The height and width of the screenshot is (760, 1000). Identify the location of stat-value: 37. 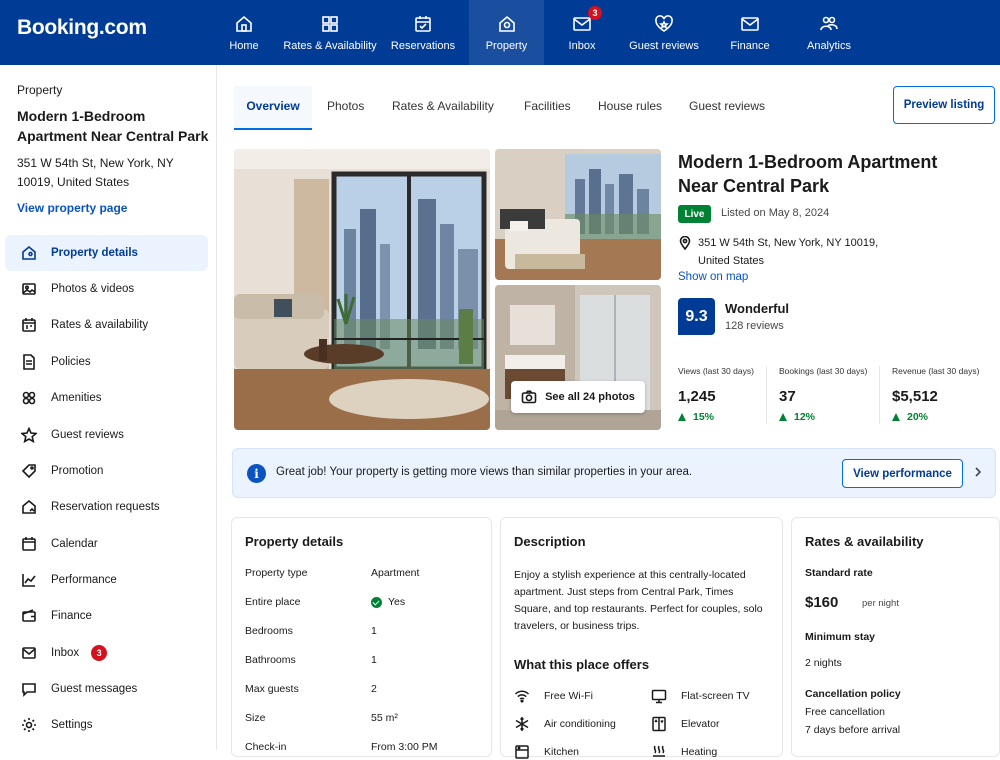
(787, 396).